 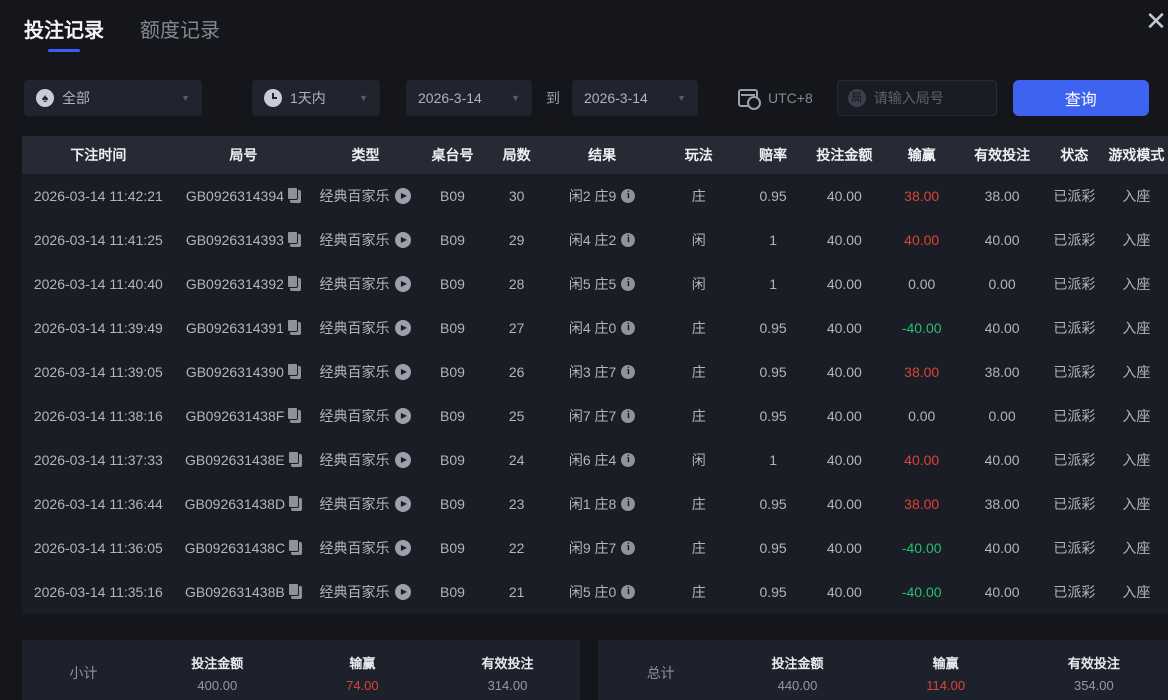 What do you see at coordinates (844, 155) in the screenshot?
I see `header-bet-amount: 投注金额` at bounding box center [844, 155].